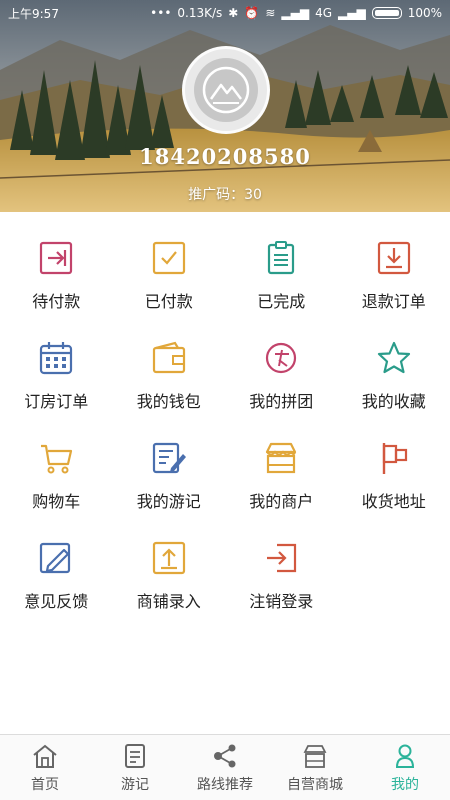  I want to click on menu-item-pending-payment: 待付款, so click(56, 278).